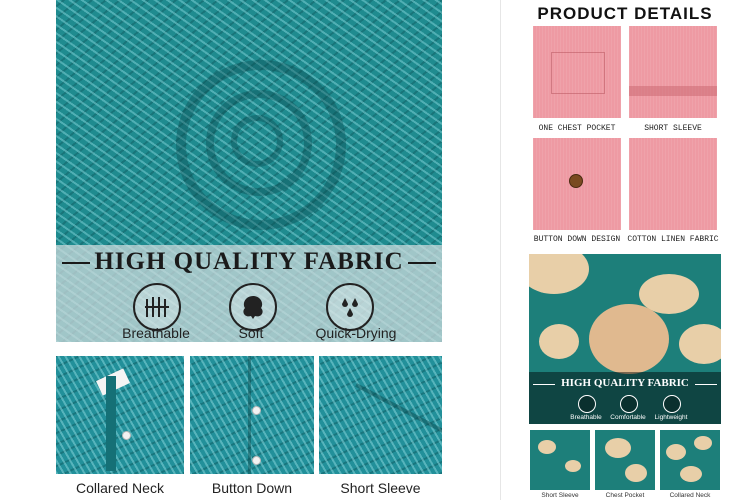 This screenshot has height=500, width=750. What do you see at coordinates (253, 307) in the screenshot?
I see `soft-icon` at bounding box center [253, 307].